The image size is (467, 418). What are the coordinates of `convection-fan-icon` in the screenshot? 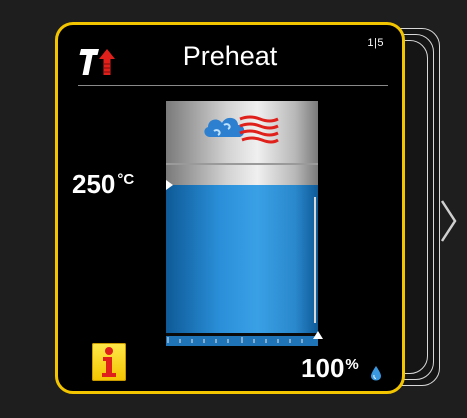 It's located at (242, 140).